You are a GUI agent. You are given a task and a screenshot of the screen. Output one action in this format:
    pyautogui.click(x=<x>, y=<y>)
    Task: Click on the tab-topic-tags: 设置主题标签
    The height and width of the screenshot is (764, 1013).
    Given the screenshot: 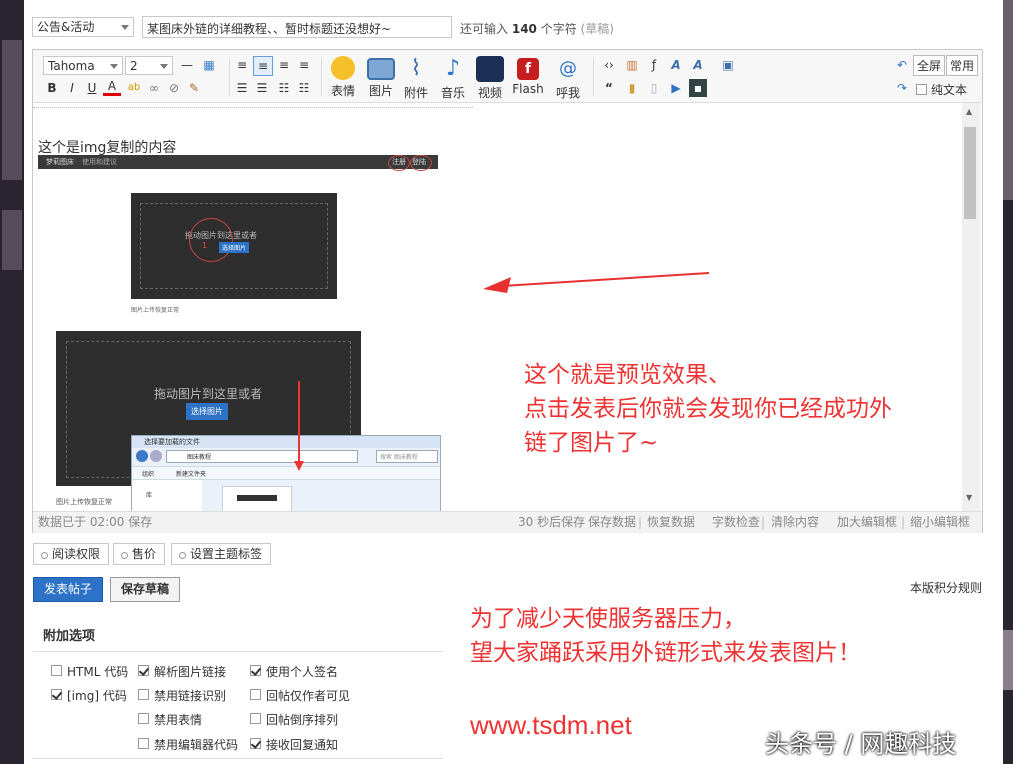 What is the action you would take?
    pyautogui.click(x=221, y=554)
    